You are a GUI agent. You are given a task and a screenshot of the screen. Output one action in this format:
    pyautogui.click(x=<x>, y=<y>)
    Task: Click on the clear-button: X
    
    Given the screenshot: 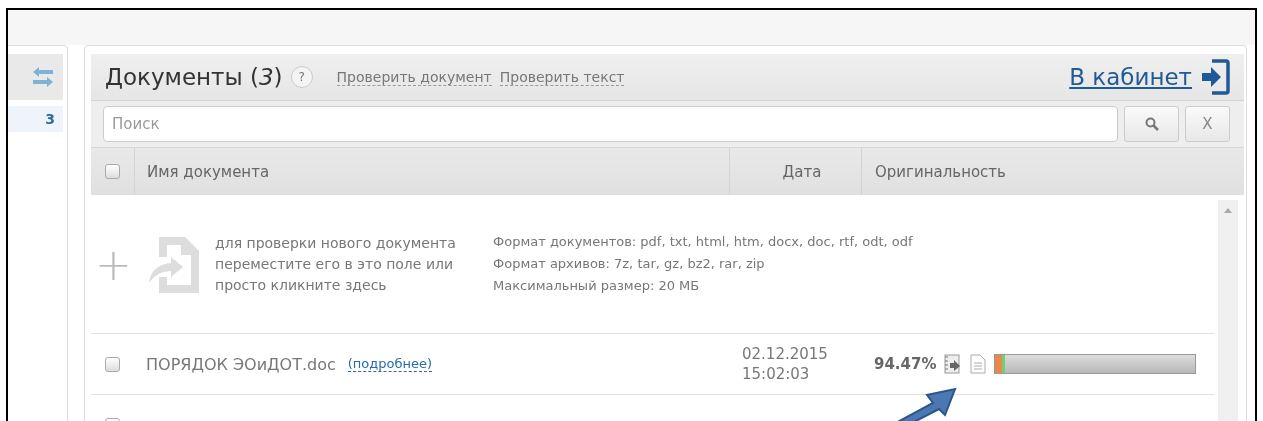 What is the action you would take?
    pyautogui.click(x=1207, y=124)
    